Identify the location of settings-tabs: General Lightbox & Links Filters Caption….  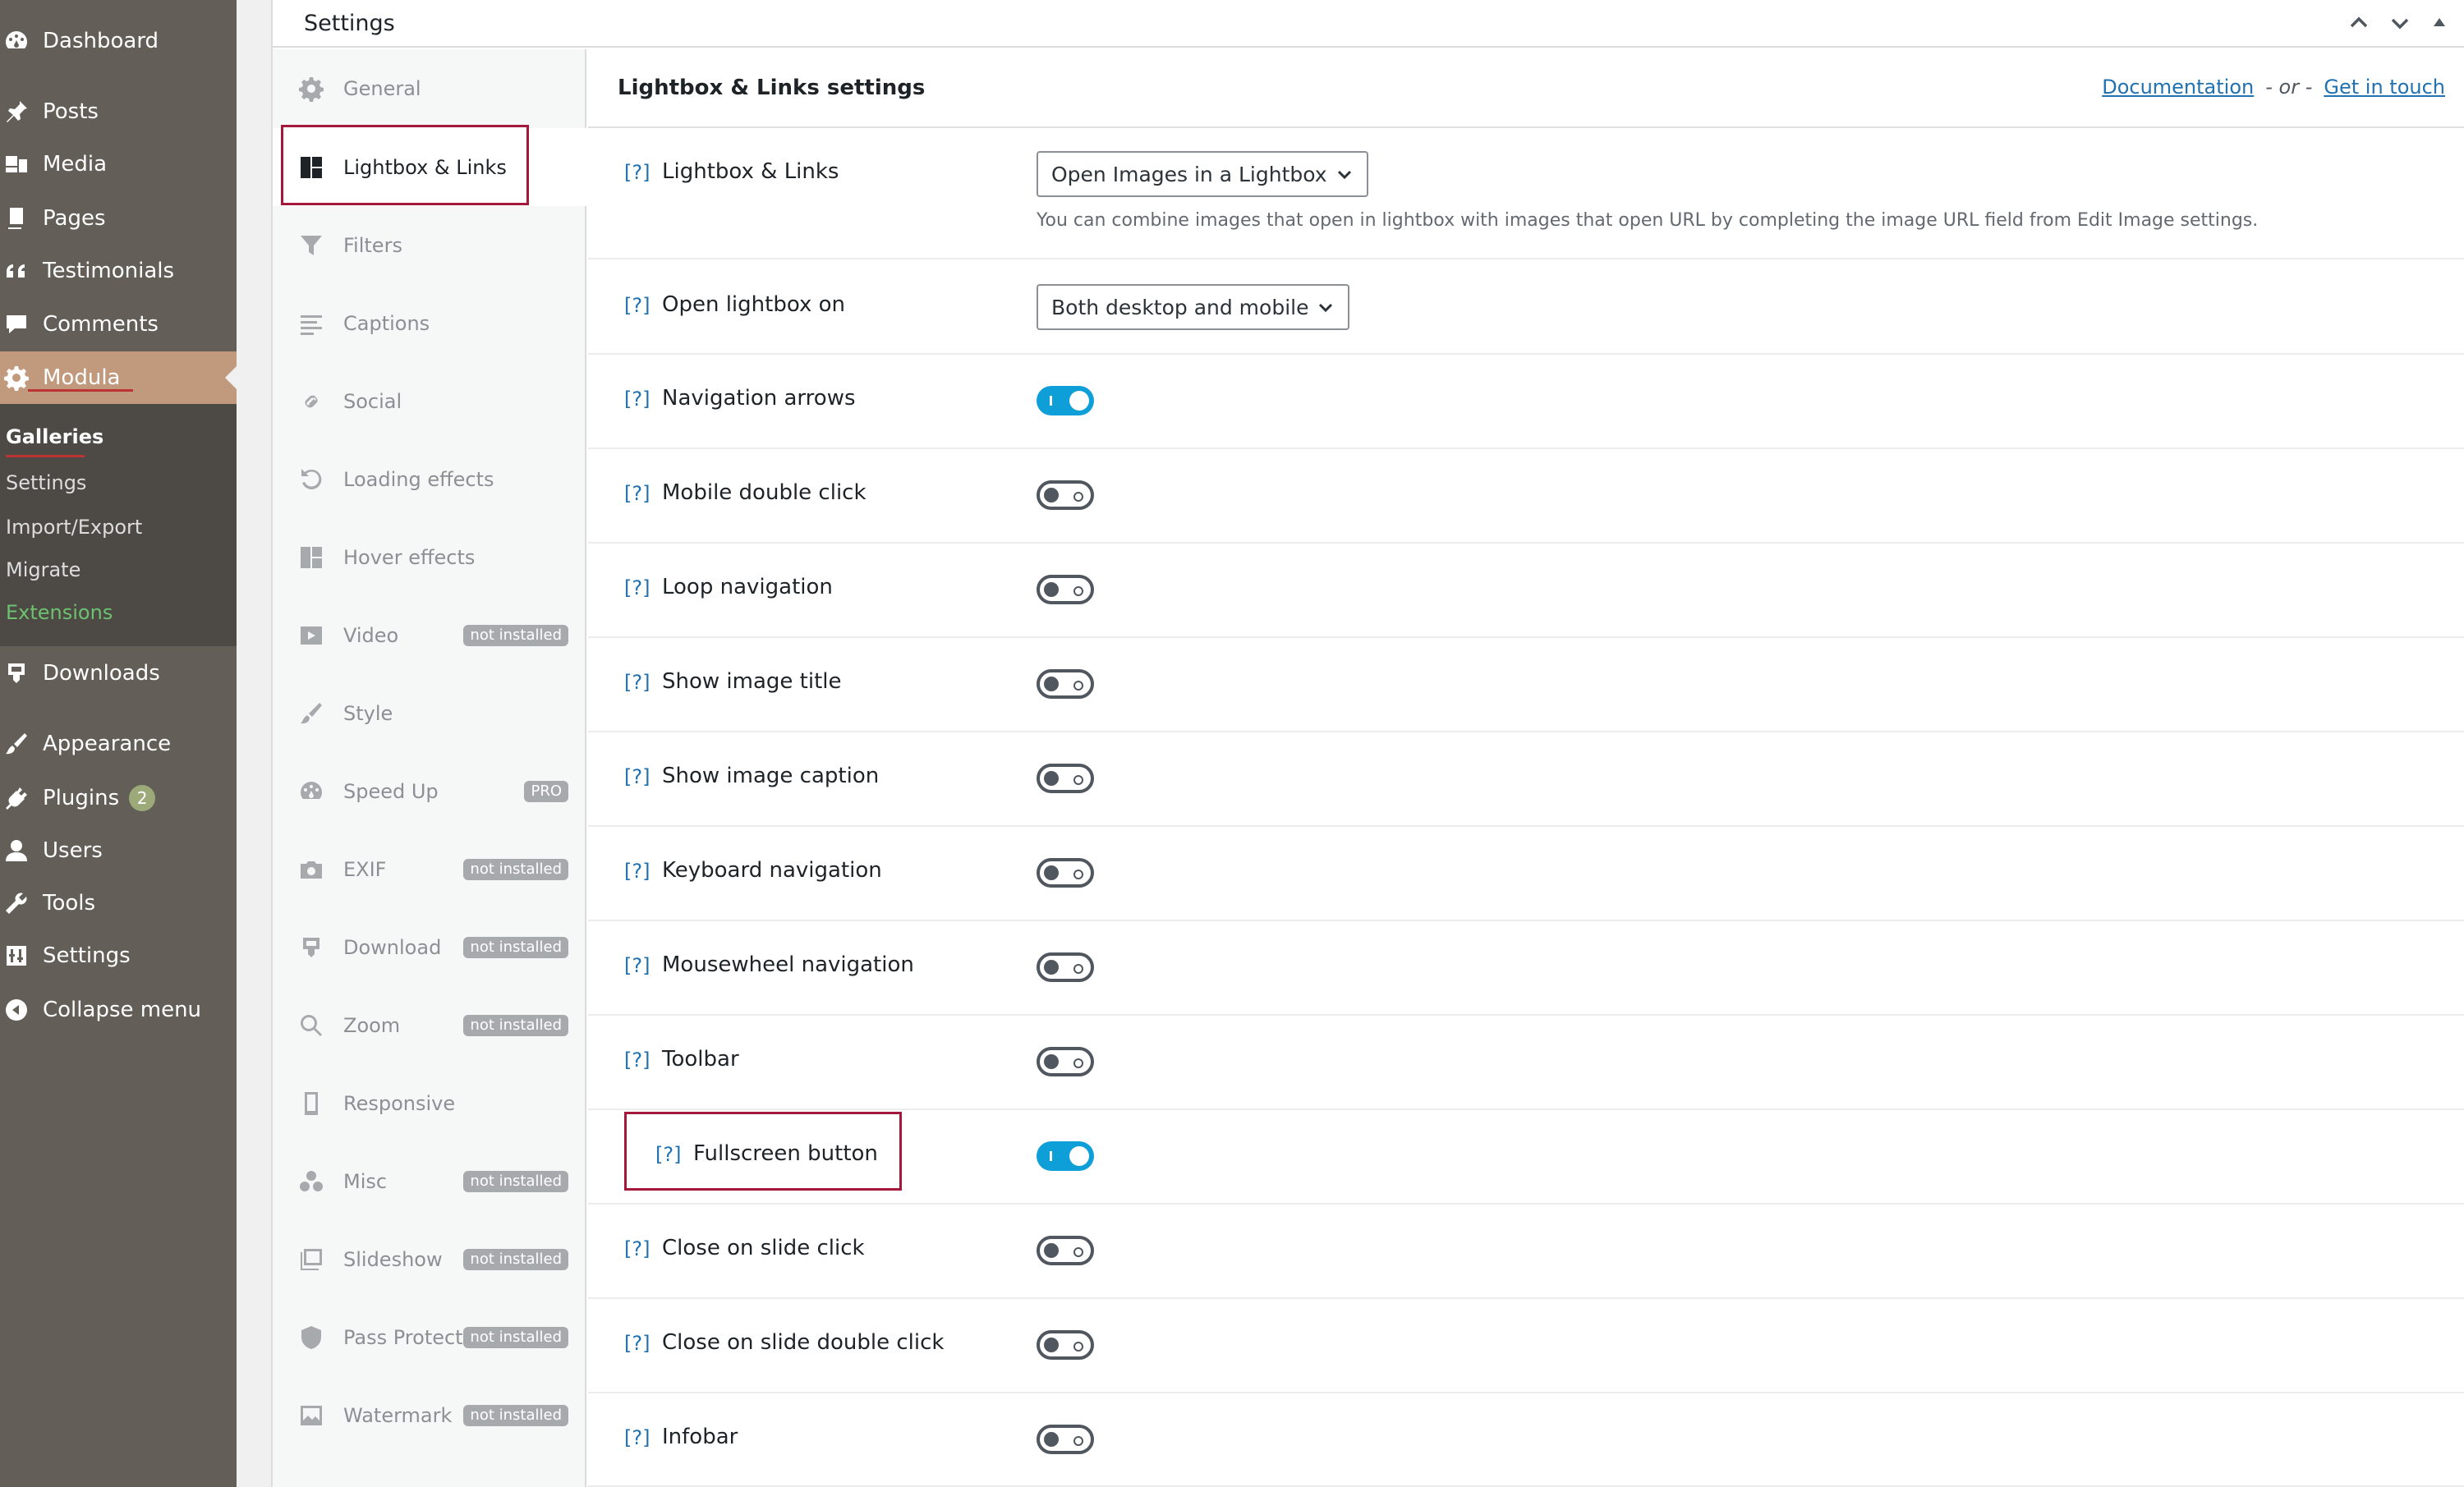
(430, 768).